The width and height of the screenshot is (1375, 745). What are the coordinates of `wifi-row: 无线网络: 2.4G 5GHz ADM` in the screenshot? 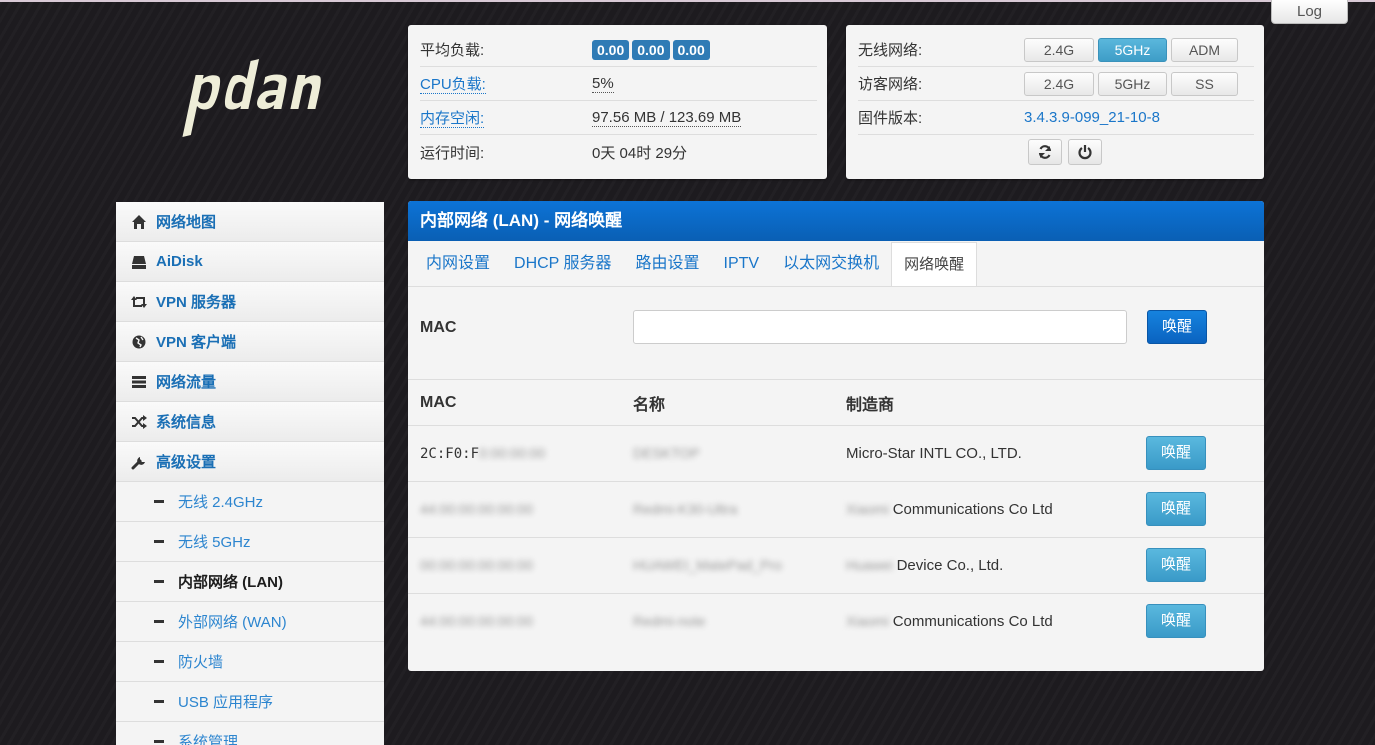 It's located at (1056, 50).